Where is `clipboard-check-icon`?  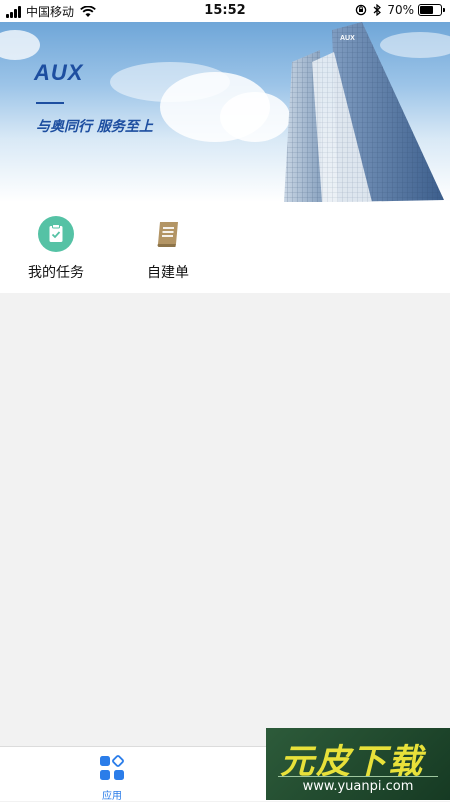 clipboard-check-icon is located at coordinates (56, 234).